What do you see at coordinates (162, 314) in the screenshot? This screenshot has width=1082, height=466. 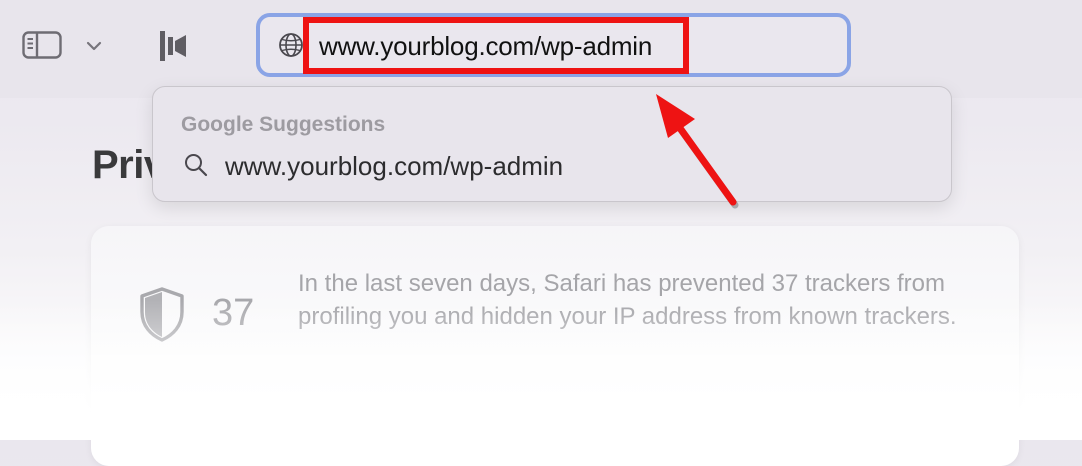 I see `shield-icon` at bounding box center [162, 314].